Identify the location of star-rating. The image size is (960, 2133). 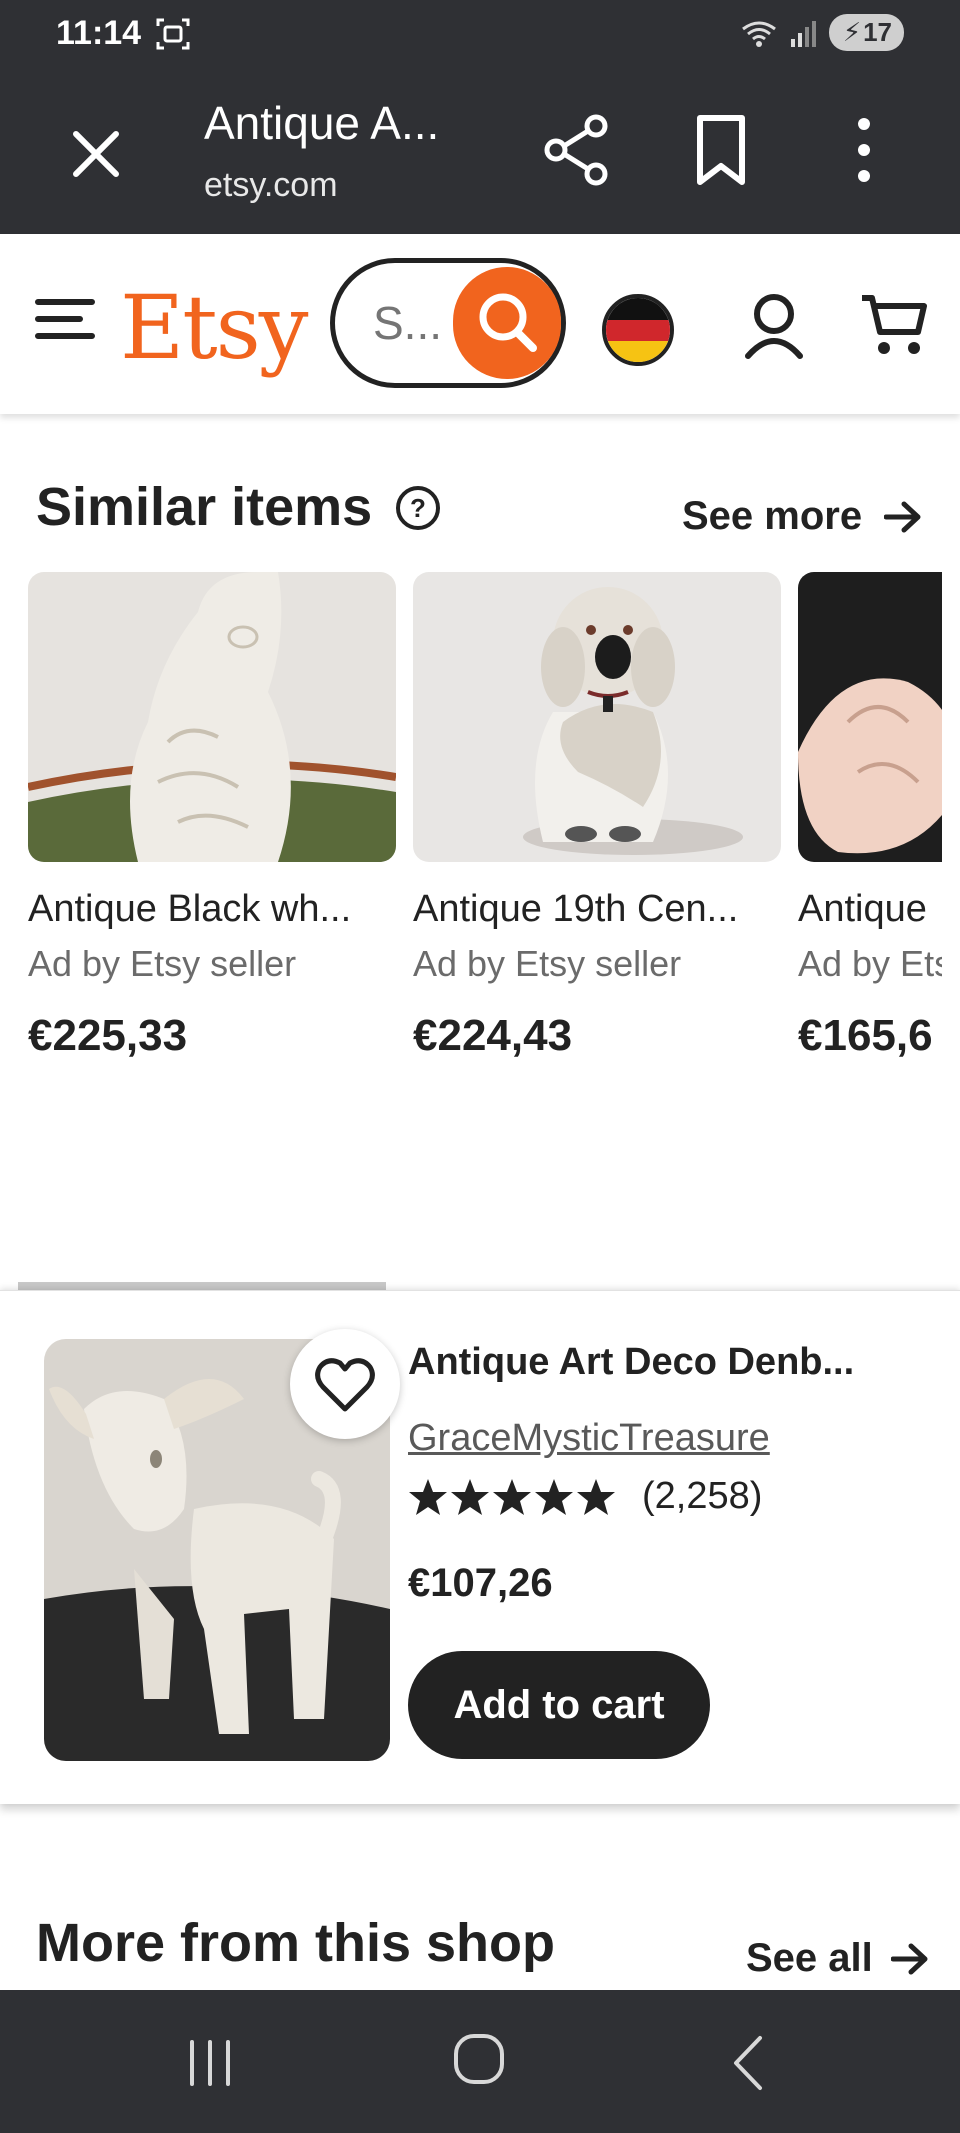
(512, 1497).